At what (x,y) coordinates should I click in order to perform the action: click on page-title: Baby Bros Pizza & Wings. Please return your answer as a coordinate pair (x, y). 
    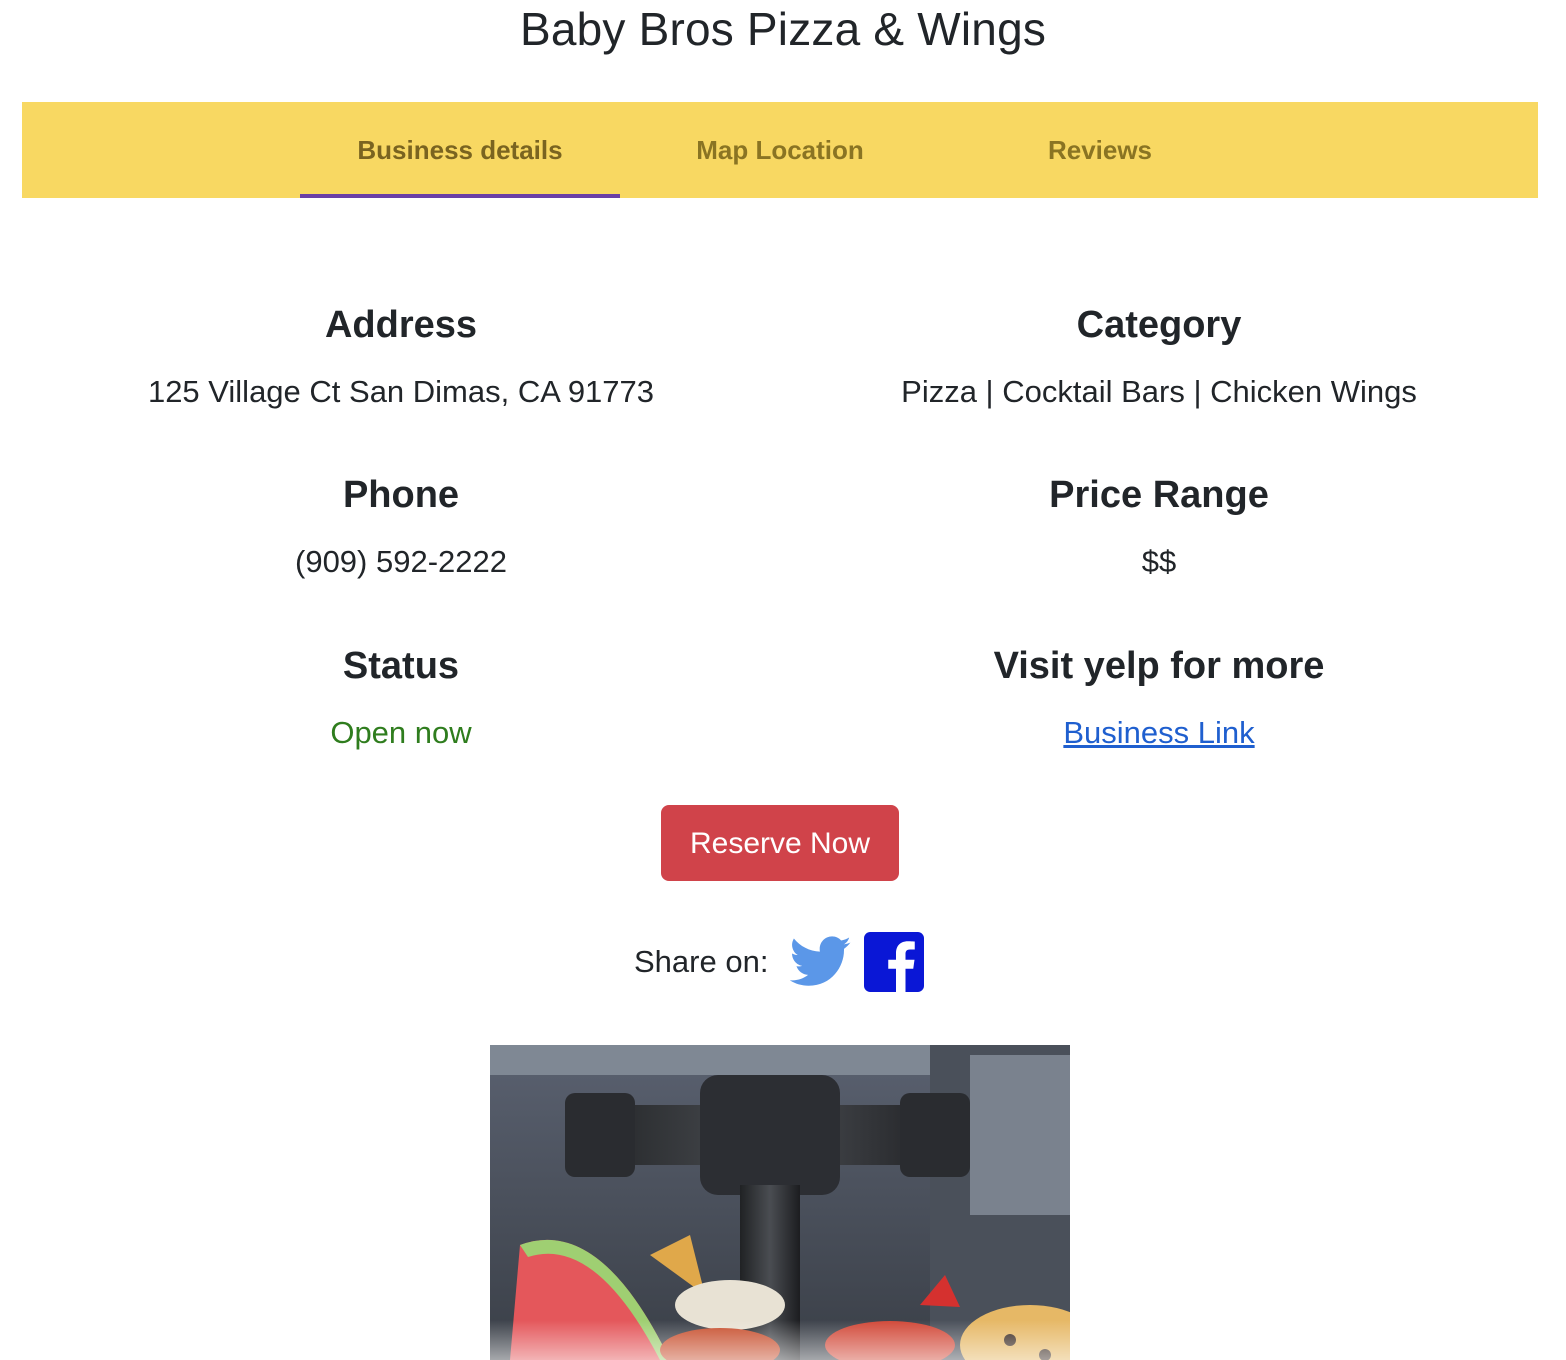
    Looking at the image, I should click on (783, 29).